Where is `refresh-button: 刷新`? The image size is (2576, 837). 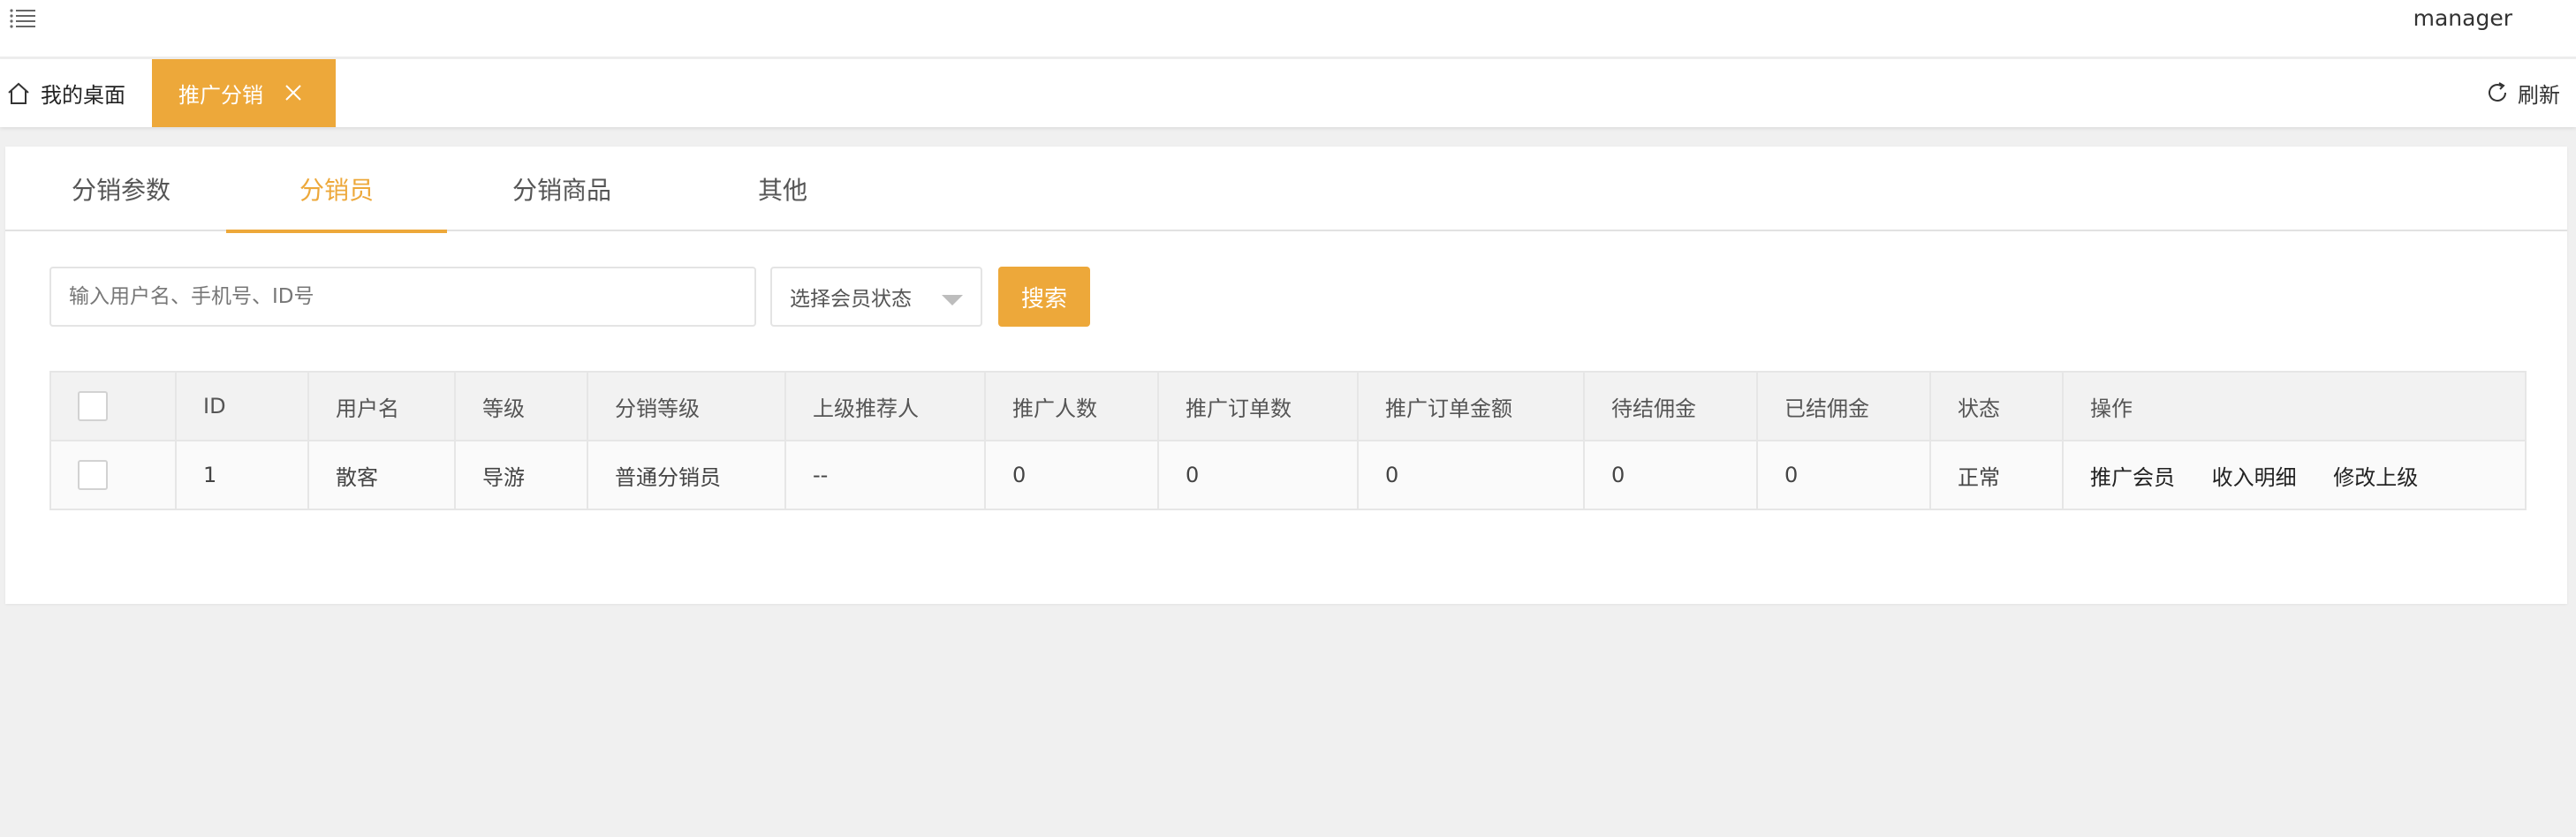
refresh-button: 刷新 is located at coordinates (2522, 93).